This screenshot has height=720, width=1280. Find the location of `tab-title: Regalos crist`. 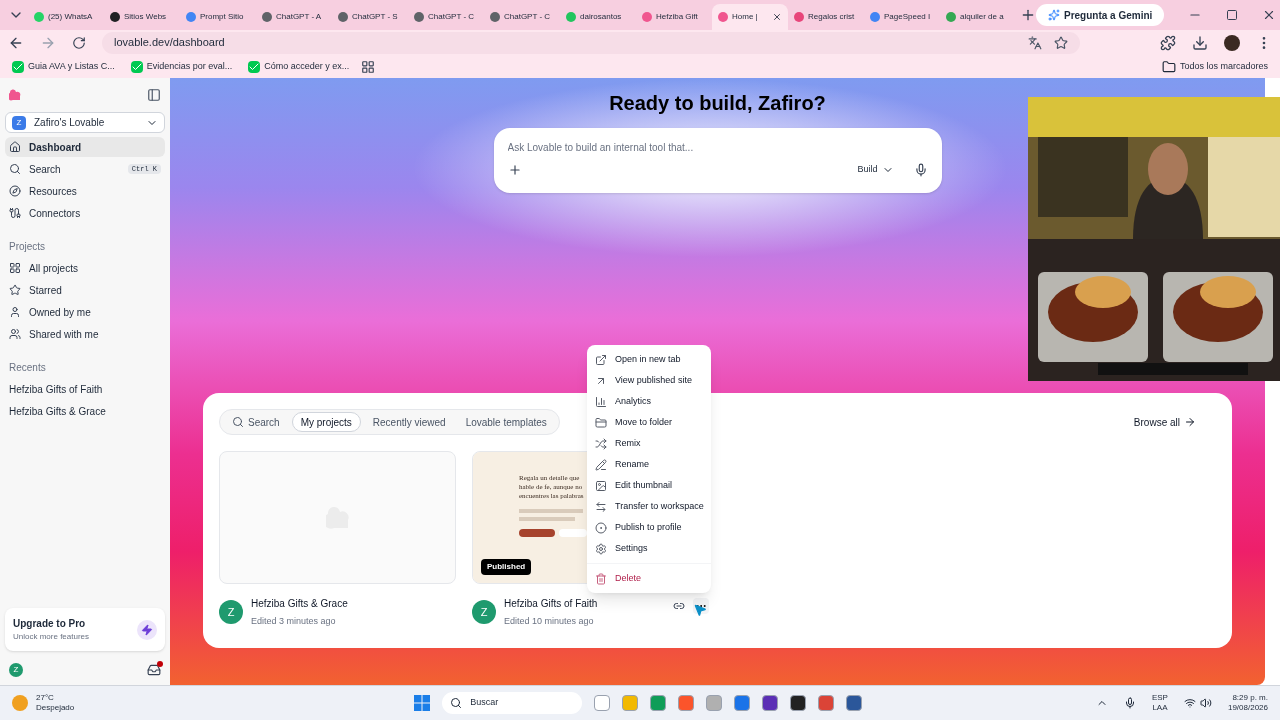

tab-title: Regalos crist is located at coordinates (831, 17).